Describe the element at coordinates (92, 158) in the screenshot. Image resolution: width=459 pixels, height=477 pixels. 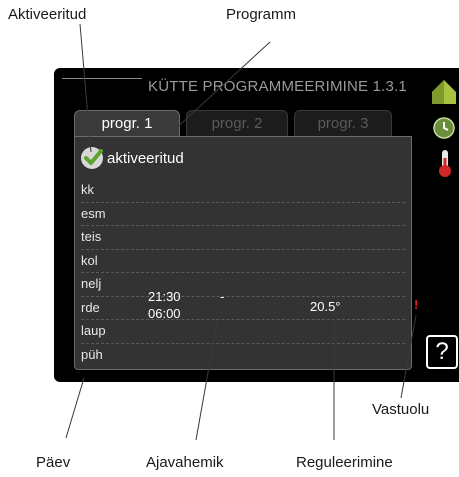
I see `check-icon` at that location.